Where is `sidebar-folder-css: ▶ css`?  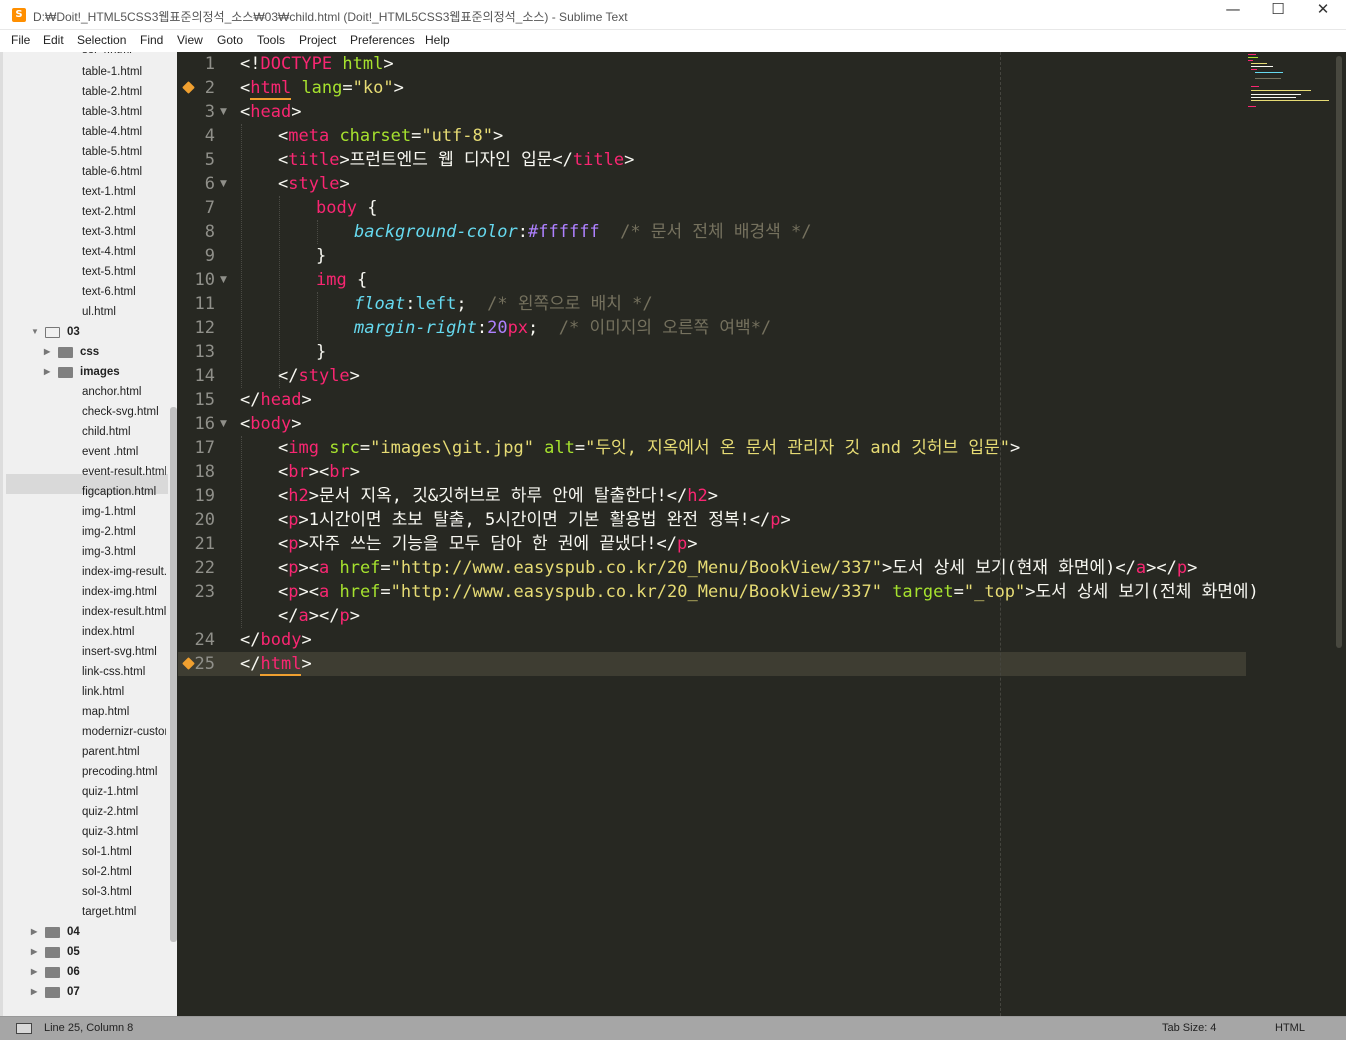
sidebar-folder-css: ▶ css is located at coordinates (104, 352).